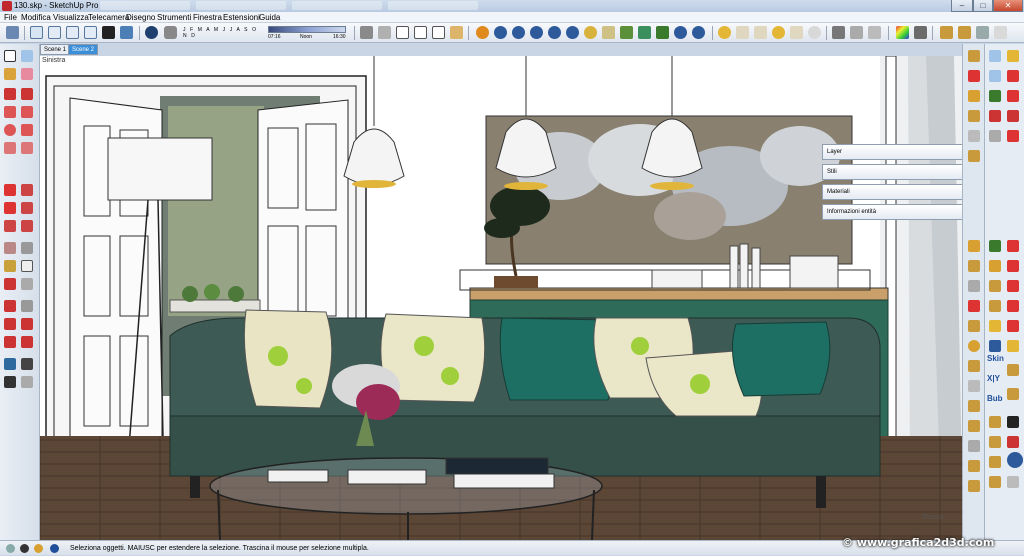 This screenshot has width=1024, height=556. I want to click on select-arrow-icon, so click(10, 56).